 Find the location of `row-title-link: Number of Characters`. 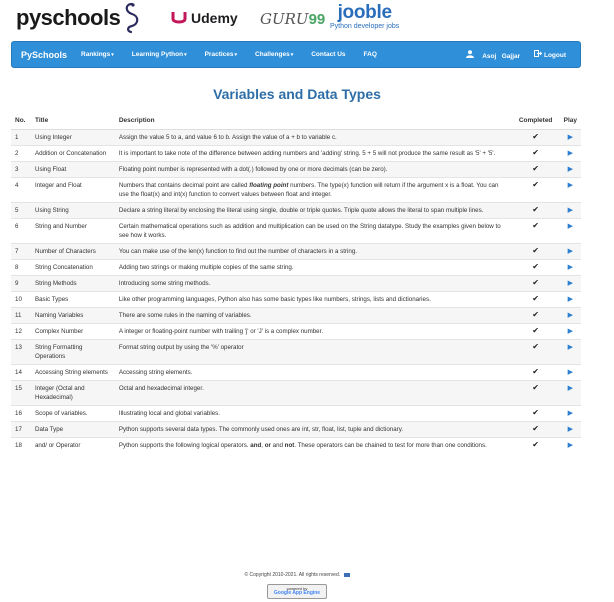

row-title-link: Number of Characters is located at coordinates (72, 250).